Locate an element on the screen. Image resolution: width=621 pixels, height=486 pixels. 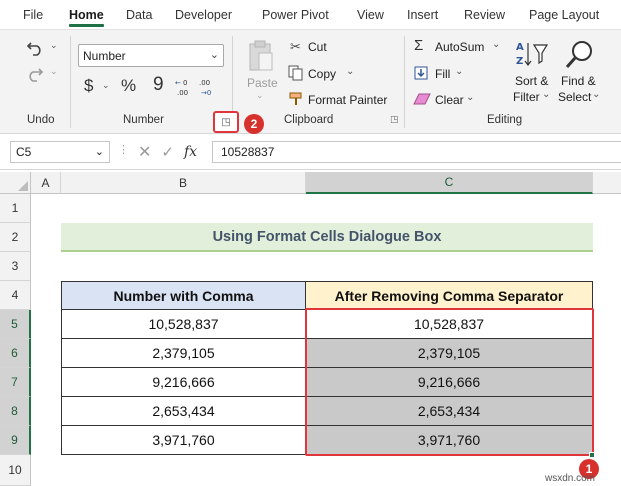
copy-button: Copy is located at coordinates (322, 74).